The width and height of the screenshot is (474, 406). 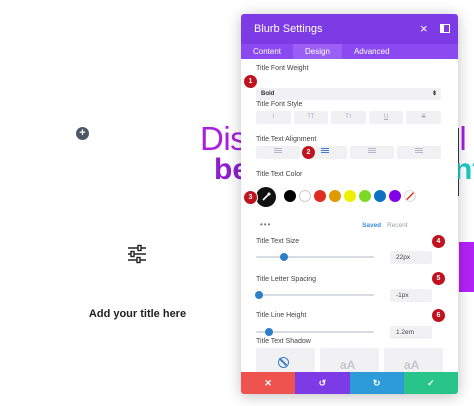 What do you see at coordinates (348, 94) in the screenshot?
I see `font-weight-select: Bold ⬍` at bounding box center [348, 94].